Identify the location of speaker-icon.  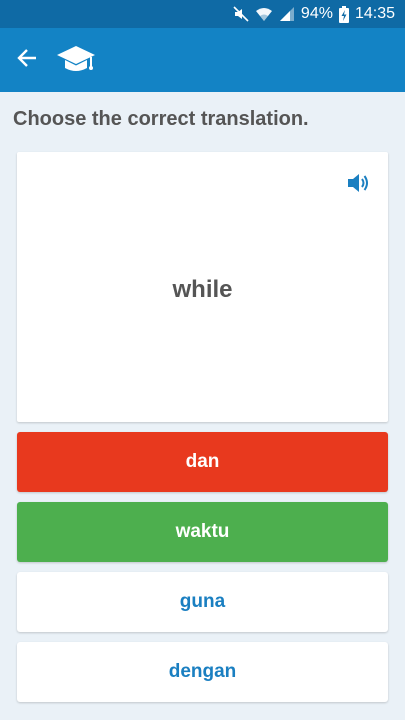
(358, 185).